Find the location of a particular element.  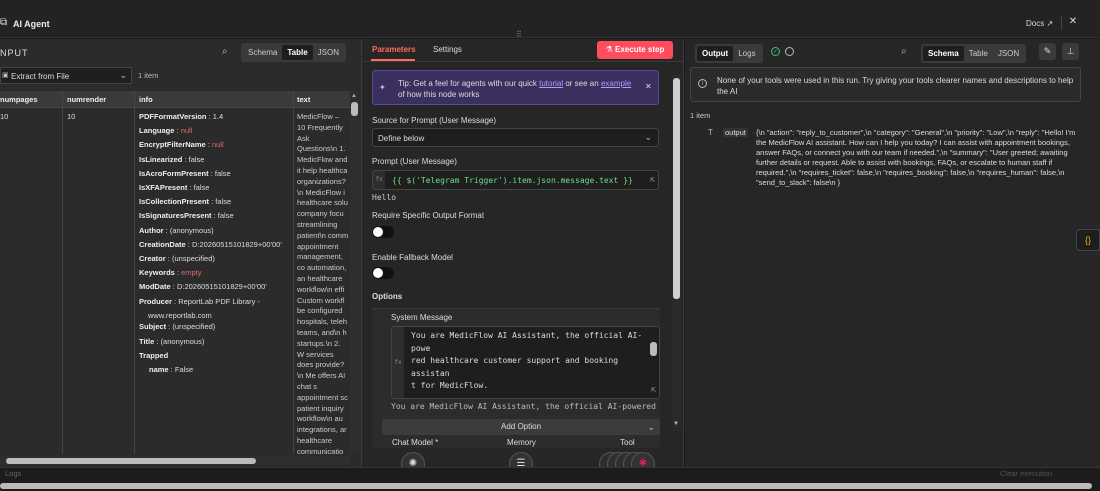

info-property: Creator : (unspecified) is located at coordinates (177, 258).